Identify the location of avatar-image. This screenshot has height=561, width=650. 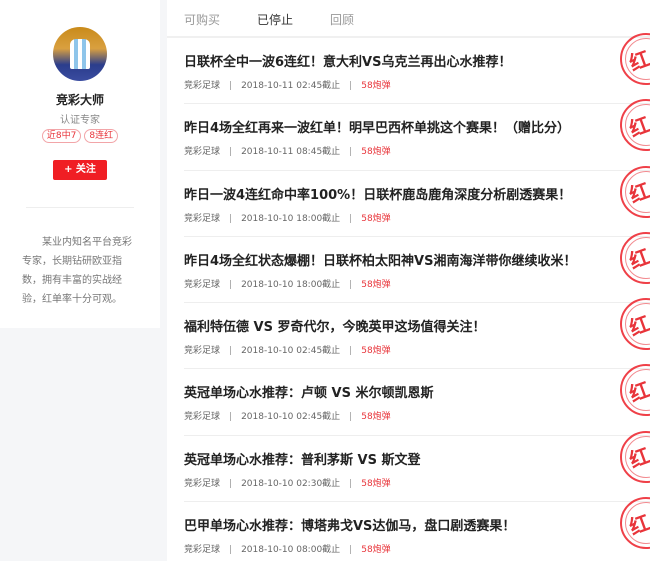
(80, 54).